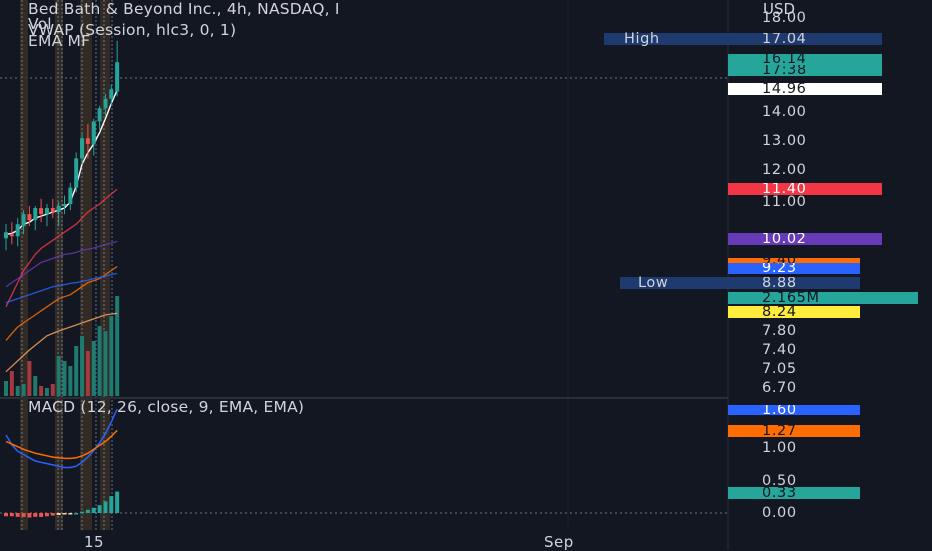 The height and width of the screenshot is (551, 932). What do you see at coordinates (779, 331) in the screenshot?
I see `price-tick: 7.80` at bounding box center [779, 331].